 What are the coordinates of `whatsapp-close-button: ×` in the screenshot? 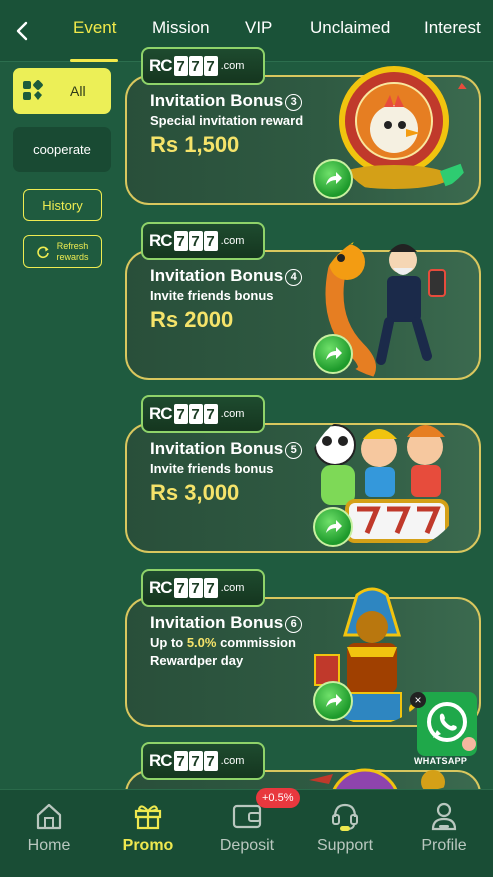 It's located at (418, 700).